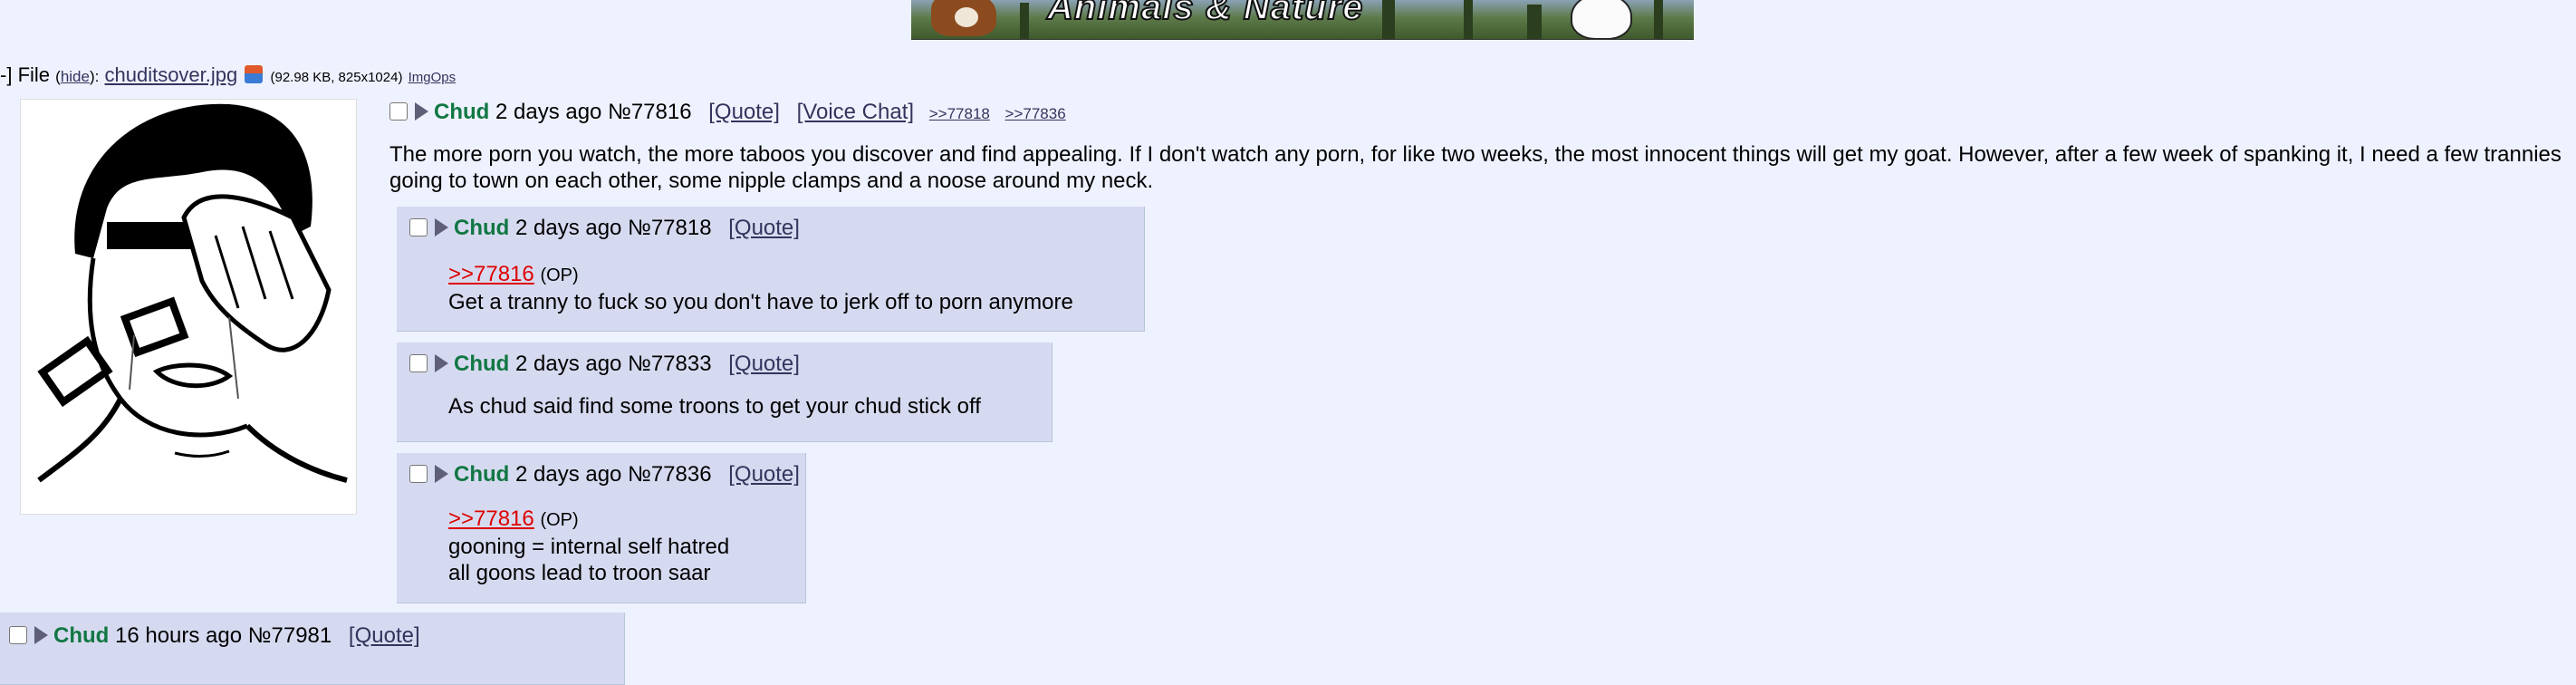 This screenshot has height=685, width=2576. I want to click on filename-link: chuditsover.jpg, so click(170, 74).